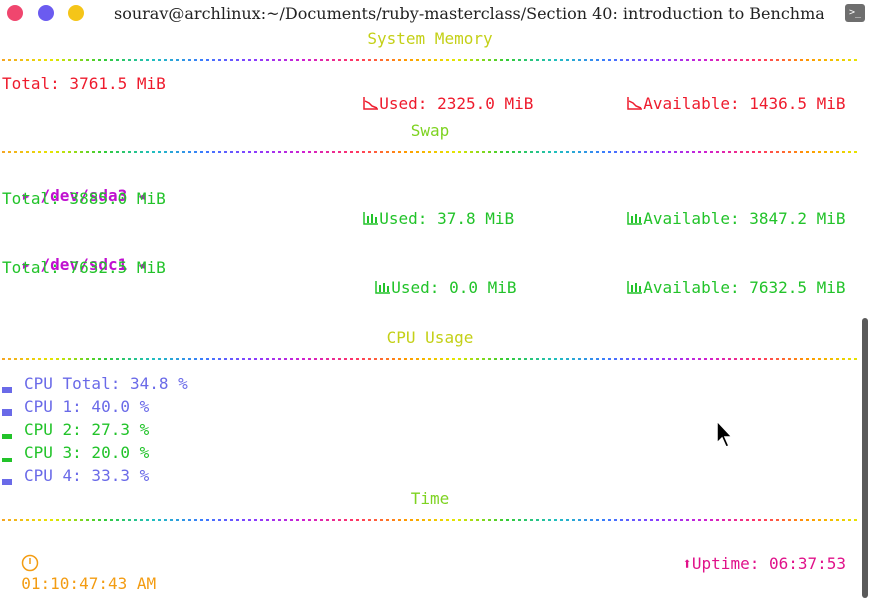 This screenshot has width=871, height=603. Describe the element at coordinates (84, 267) in the screenshot. I see `swap-device-total: Total: 7632.5 MiB` at that location.